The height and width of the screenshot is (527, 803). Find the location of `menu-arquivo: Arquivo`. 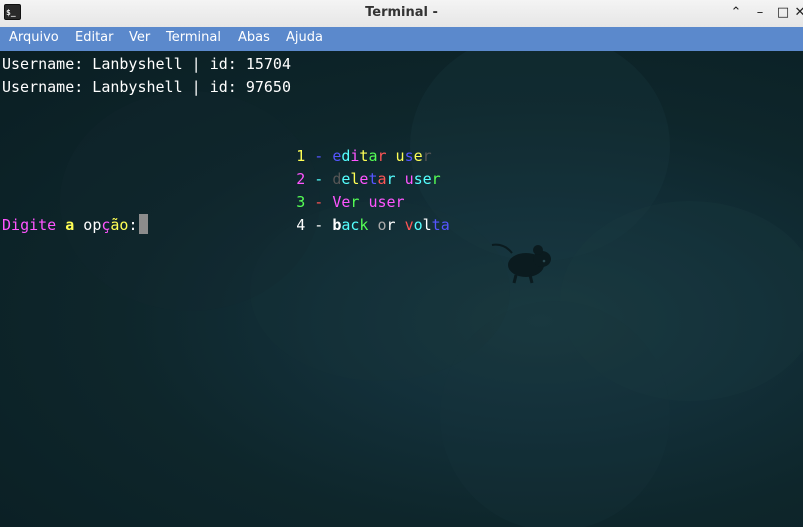

menu-arquivo: Arquivo is located at coordinates (34, 39).